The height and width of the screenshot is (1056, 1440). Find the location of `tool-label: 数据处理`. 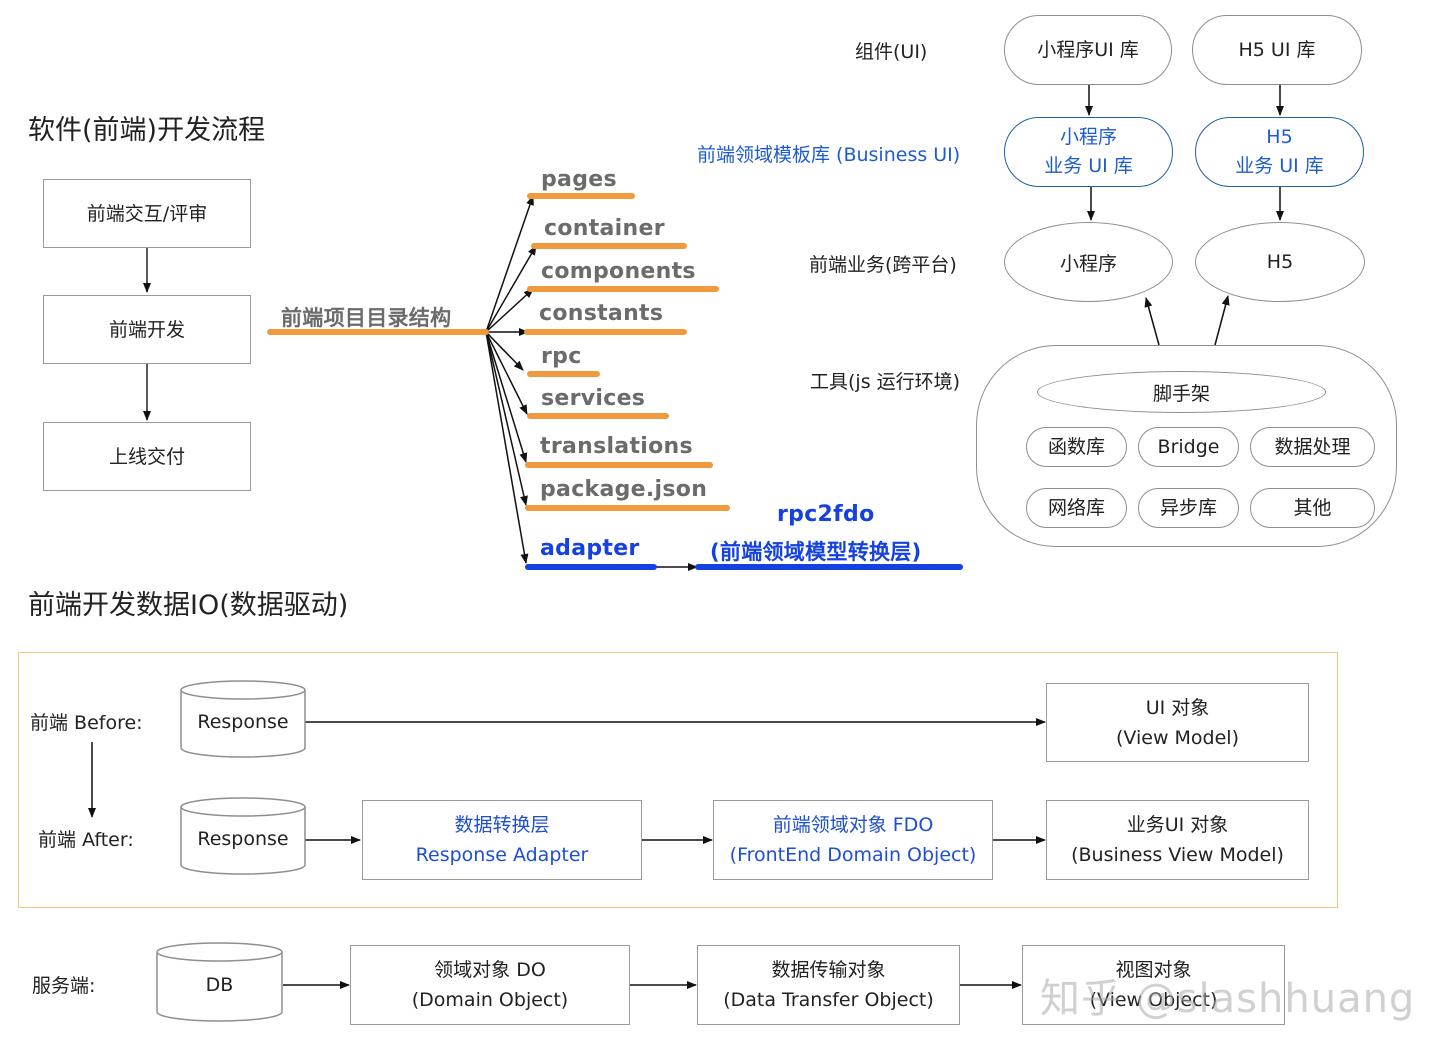

tool-label: 数据处理 is located at coordinates (1312, 446).